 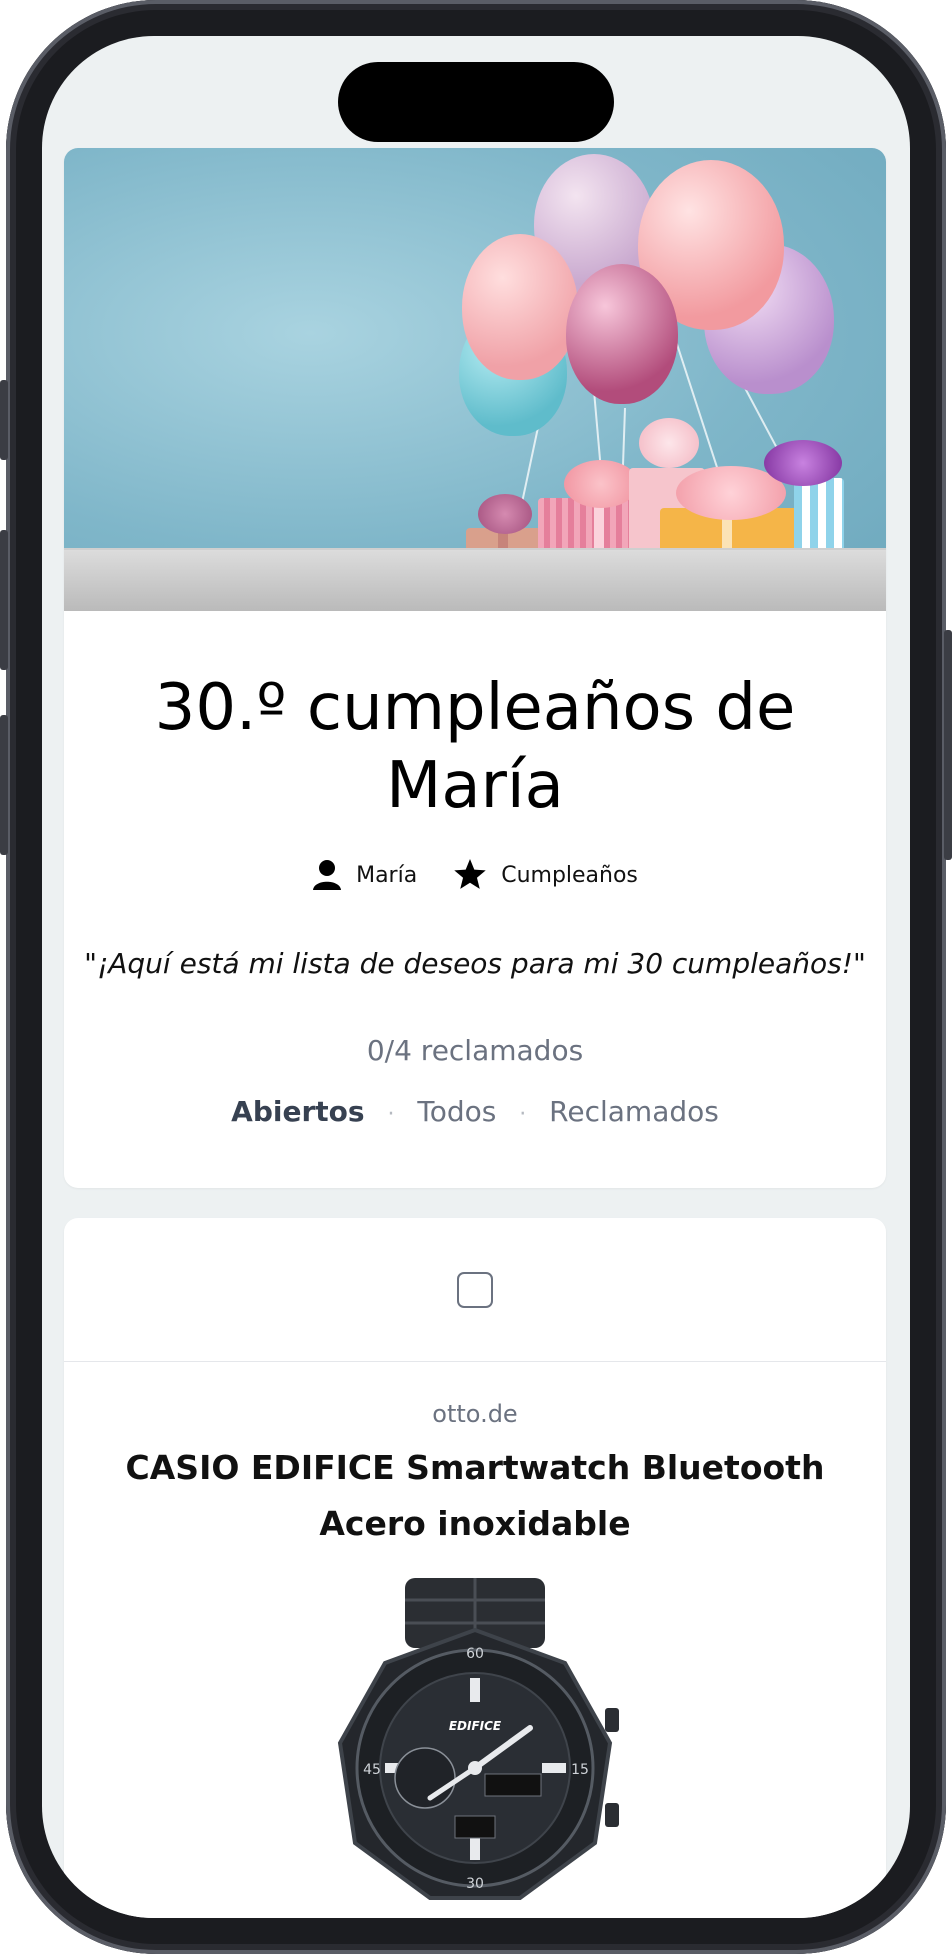 I want to click on svg-text: 15, so click(x=580, y=1770).